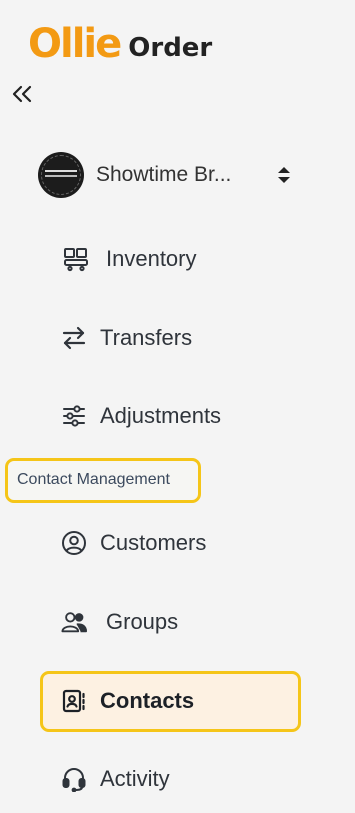  I want to click on nav-item-customers: Customers, so click(133, 543).